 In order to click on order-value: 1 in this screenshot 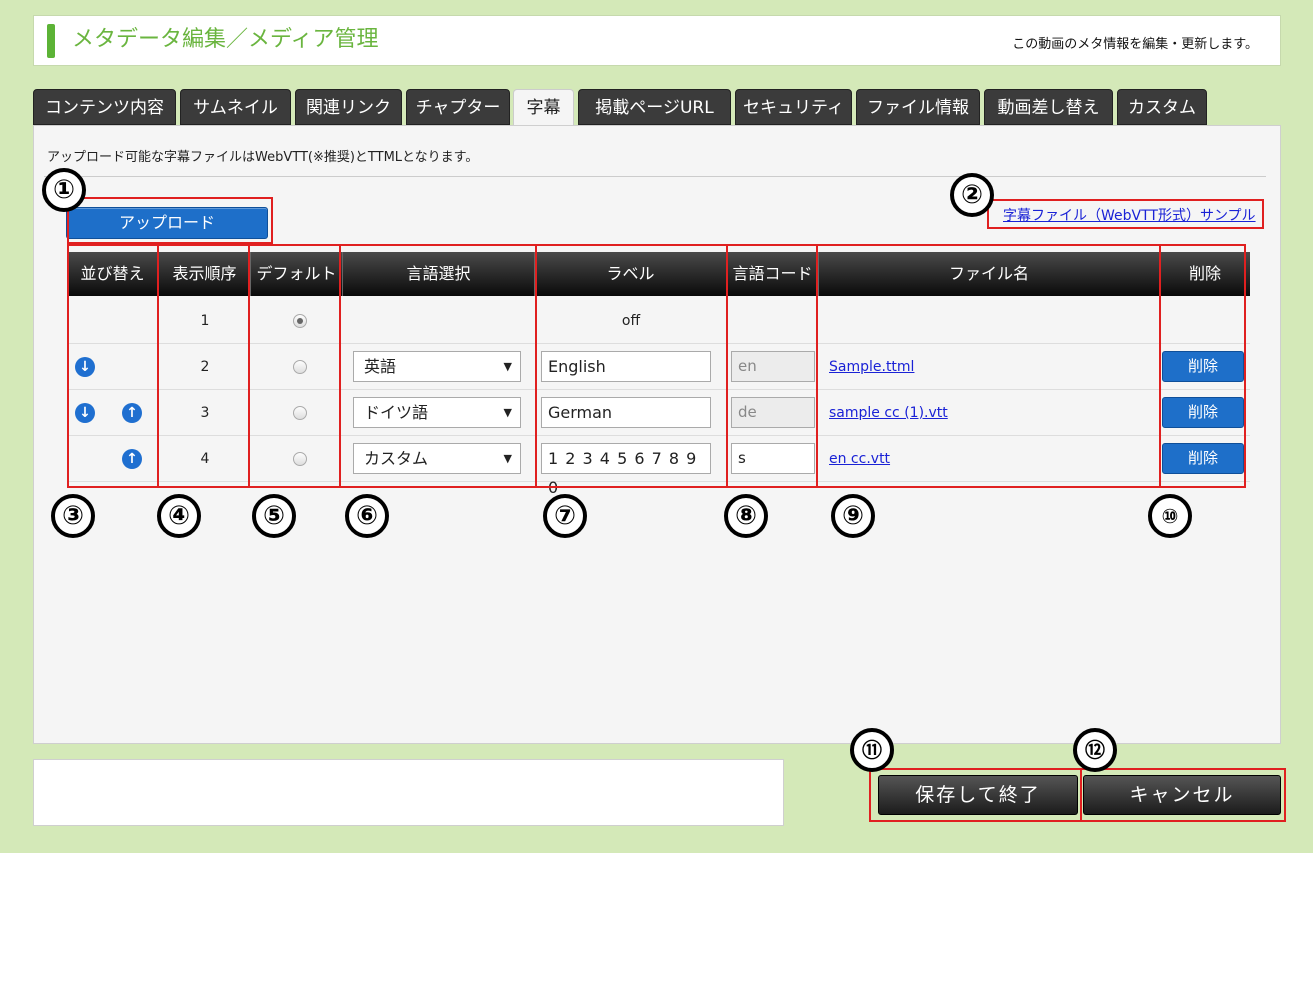, I will do `click(205, 321)`.